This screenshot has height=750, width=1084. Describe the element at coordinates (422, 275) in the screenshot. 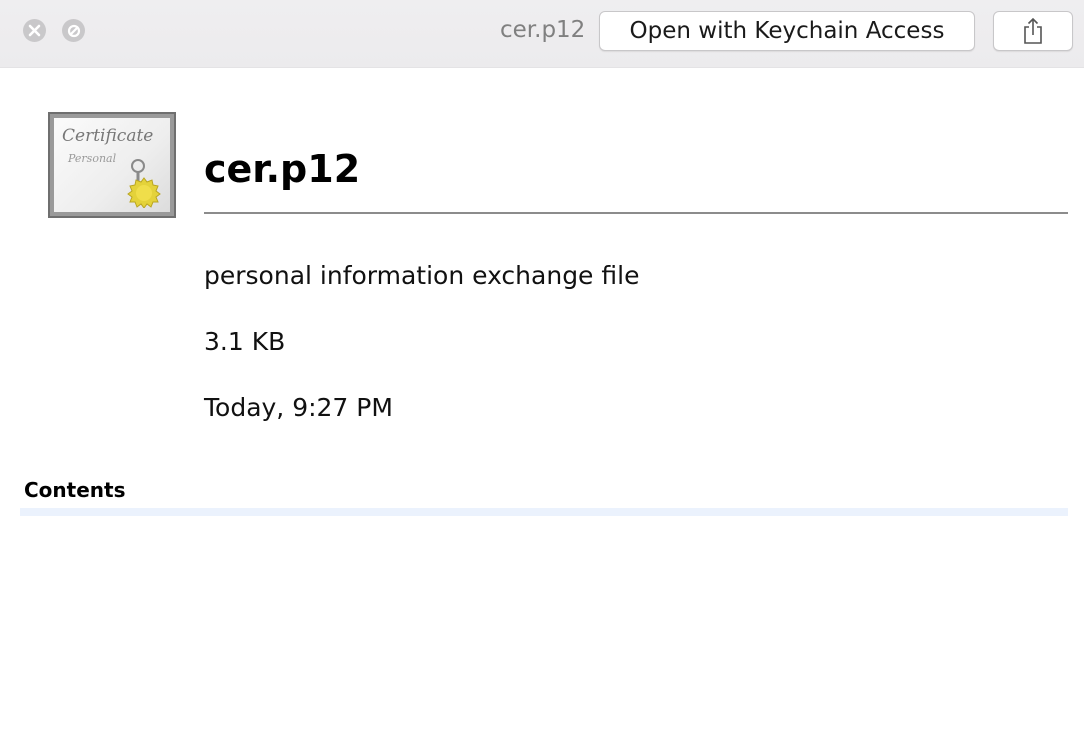

I see `file-kind: personal information exchange file` at that location.